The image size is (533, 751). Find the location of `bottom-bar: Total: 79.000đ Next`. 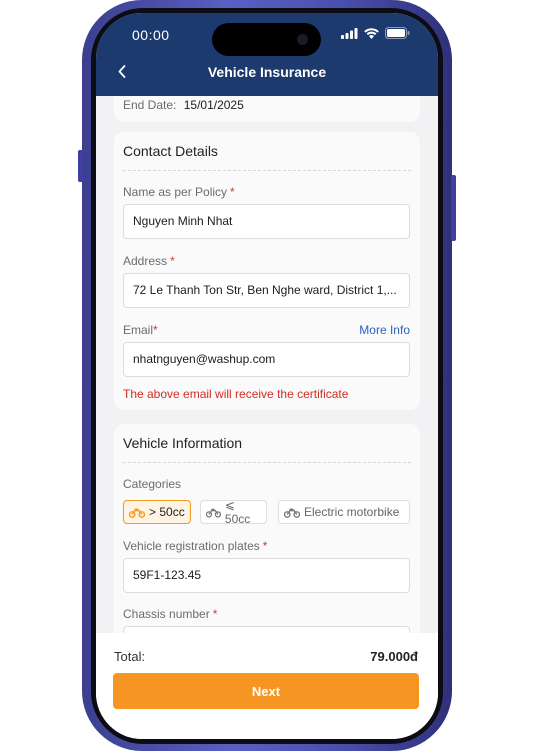

bottom-bar: Total: 79.000đ Next is located at coordinates (267, 686).